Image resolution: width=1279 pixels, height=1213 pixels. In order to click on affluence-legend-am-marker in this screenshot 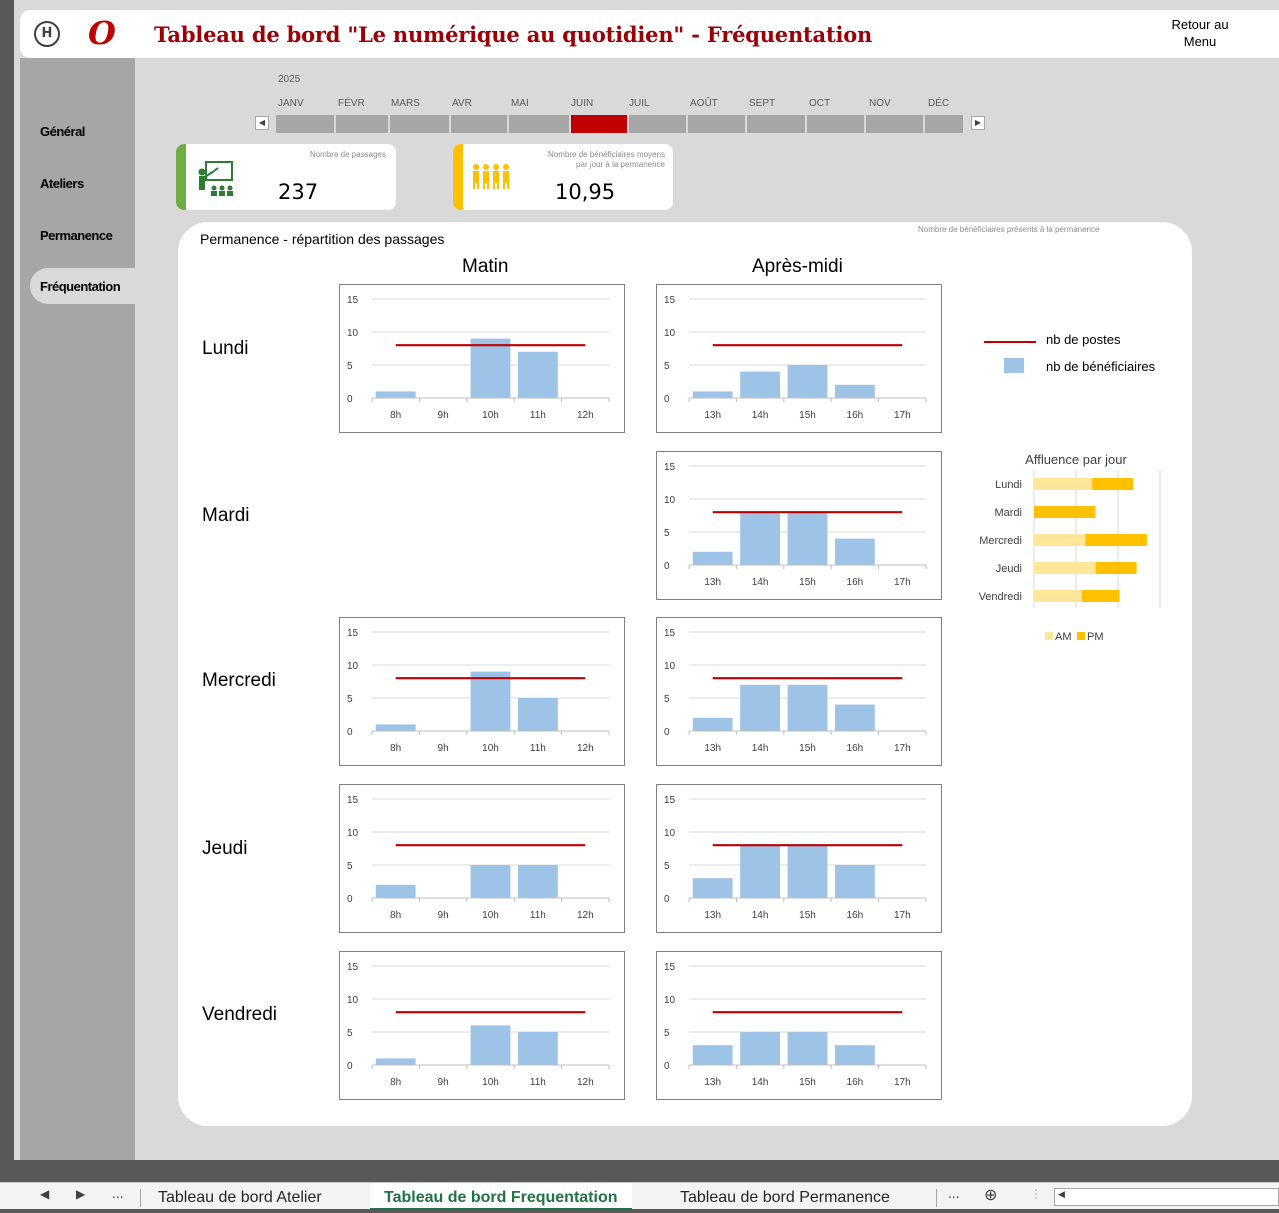, I will do `click(1049, 636)`.